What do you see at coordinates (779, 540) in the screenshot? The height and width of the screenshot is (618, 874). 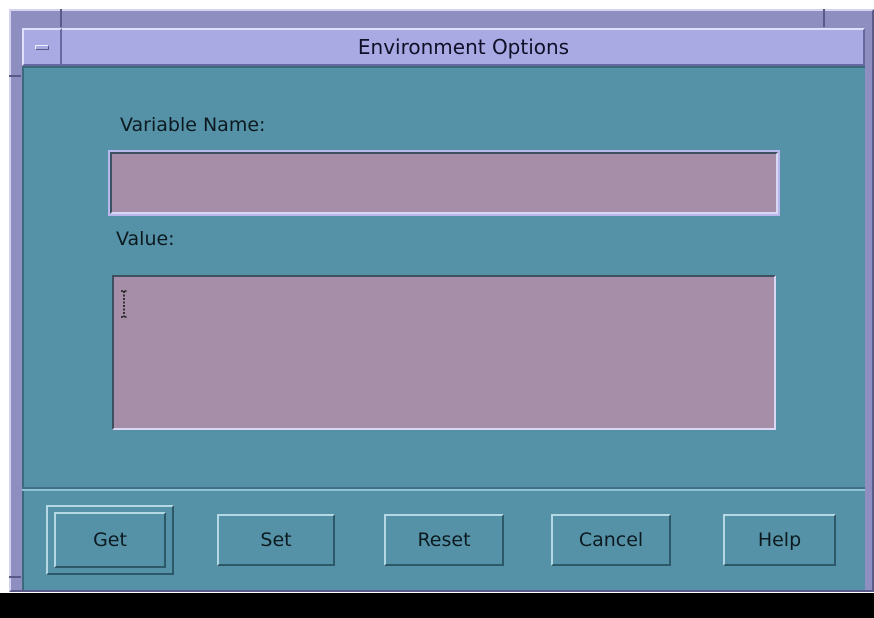 I see `help-button: Help` at bounding box center [779, 540].